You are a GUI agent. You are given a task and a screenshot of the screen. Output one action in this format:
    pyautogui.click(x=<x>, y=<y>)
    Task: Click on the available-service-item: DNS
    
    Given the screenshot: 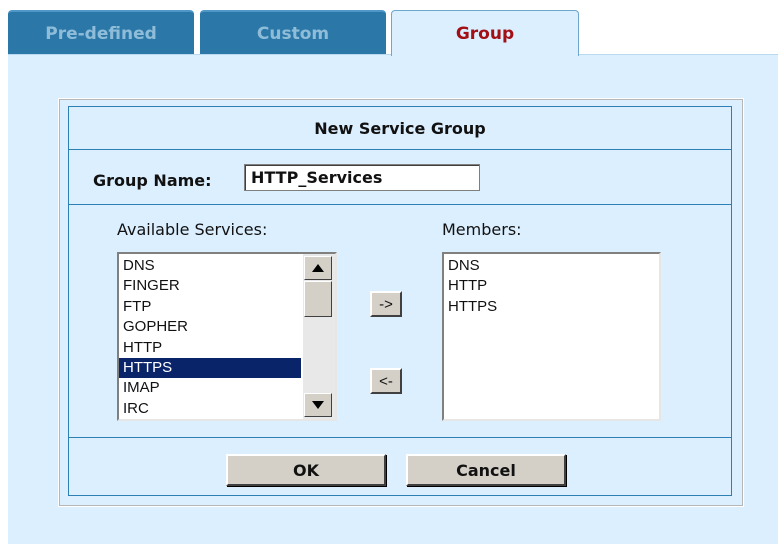 What is the action you would take?
    pyautogui.click(x=210, y=266)
    